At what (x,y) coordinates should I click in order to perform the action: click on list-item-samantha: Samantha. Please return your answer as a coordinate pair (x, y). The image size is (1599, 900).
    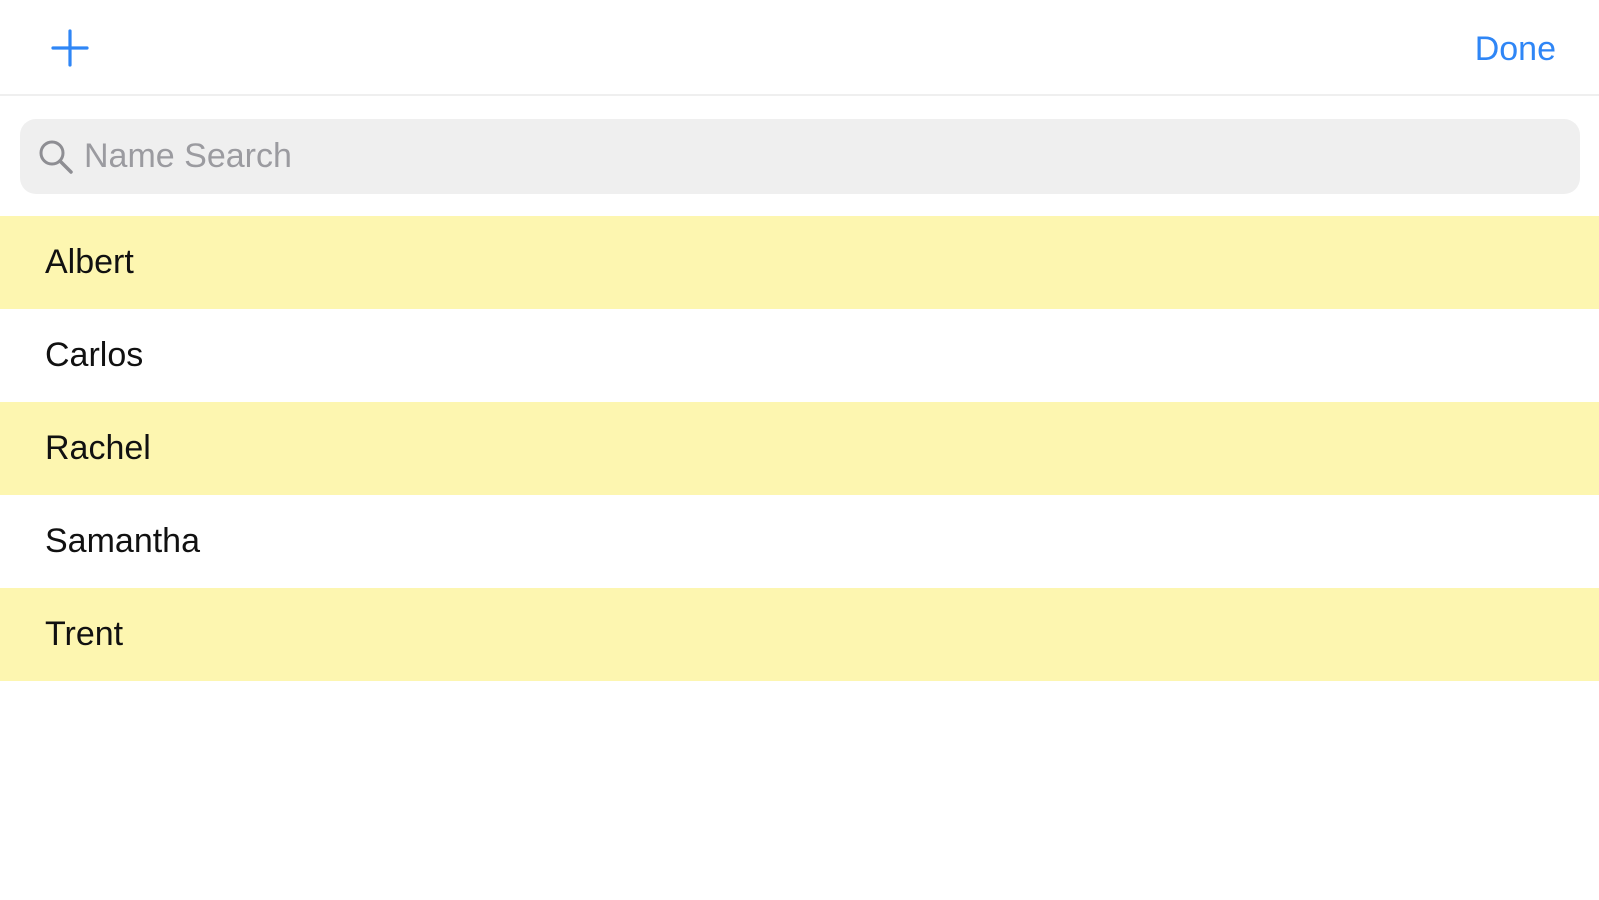
    Looking at the image, I should click on (799, 541).